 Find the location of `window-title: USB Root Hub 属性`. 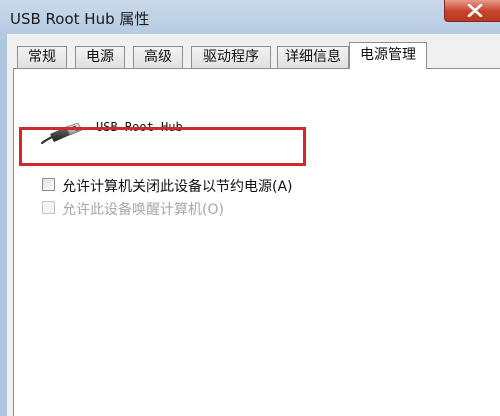

window-title: USB Root Hub 属性 is located at coordinates (80, 19).